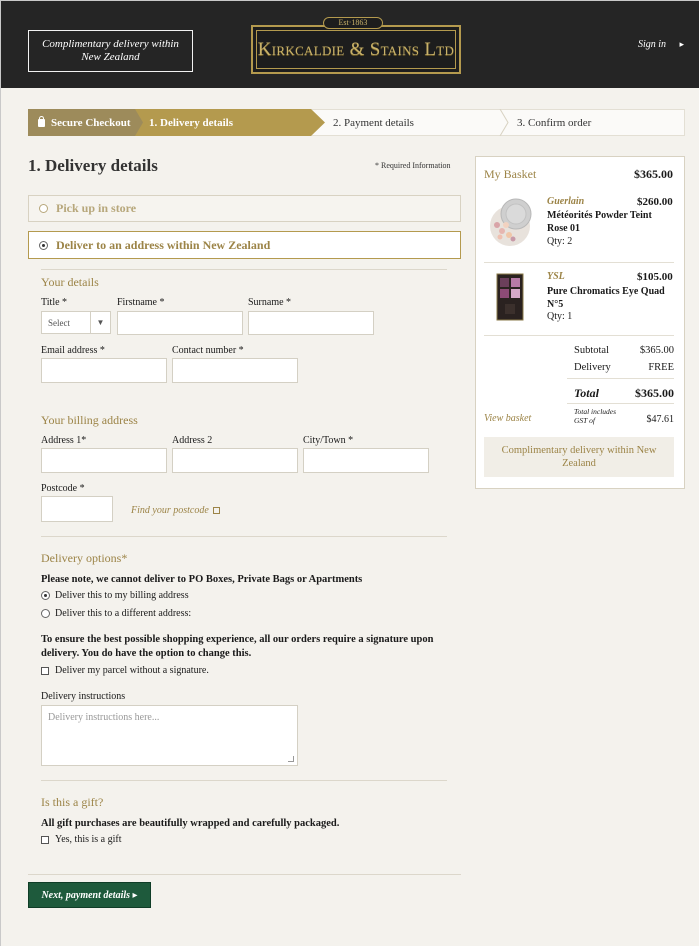 The height and width of the screenshot is (946, 699). What do you see at coordinates (560, 316) in the screenshot?
I see `product-qty: Qty: 1` at bounding box center [560, 316].